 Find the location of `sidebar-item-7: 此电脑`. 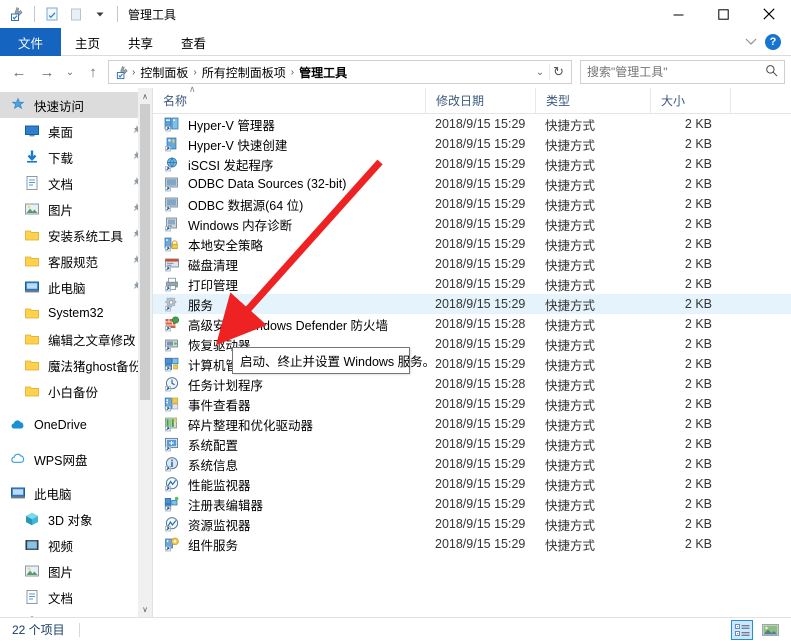

sidebar-item-7: 此电脑 is located at coordinates (76, 287).